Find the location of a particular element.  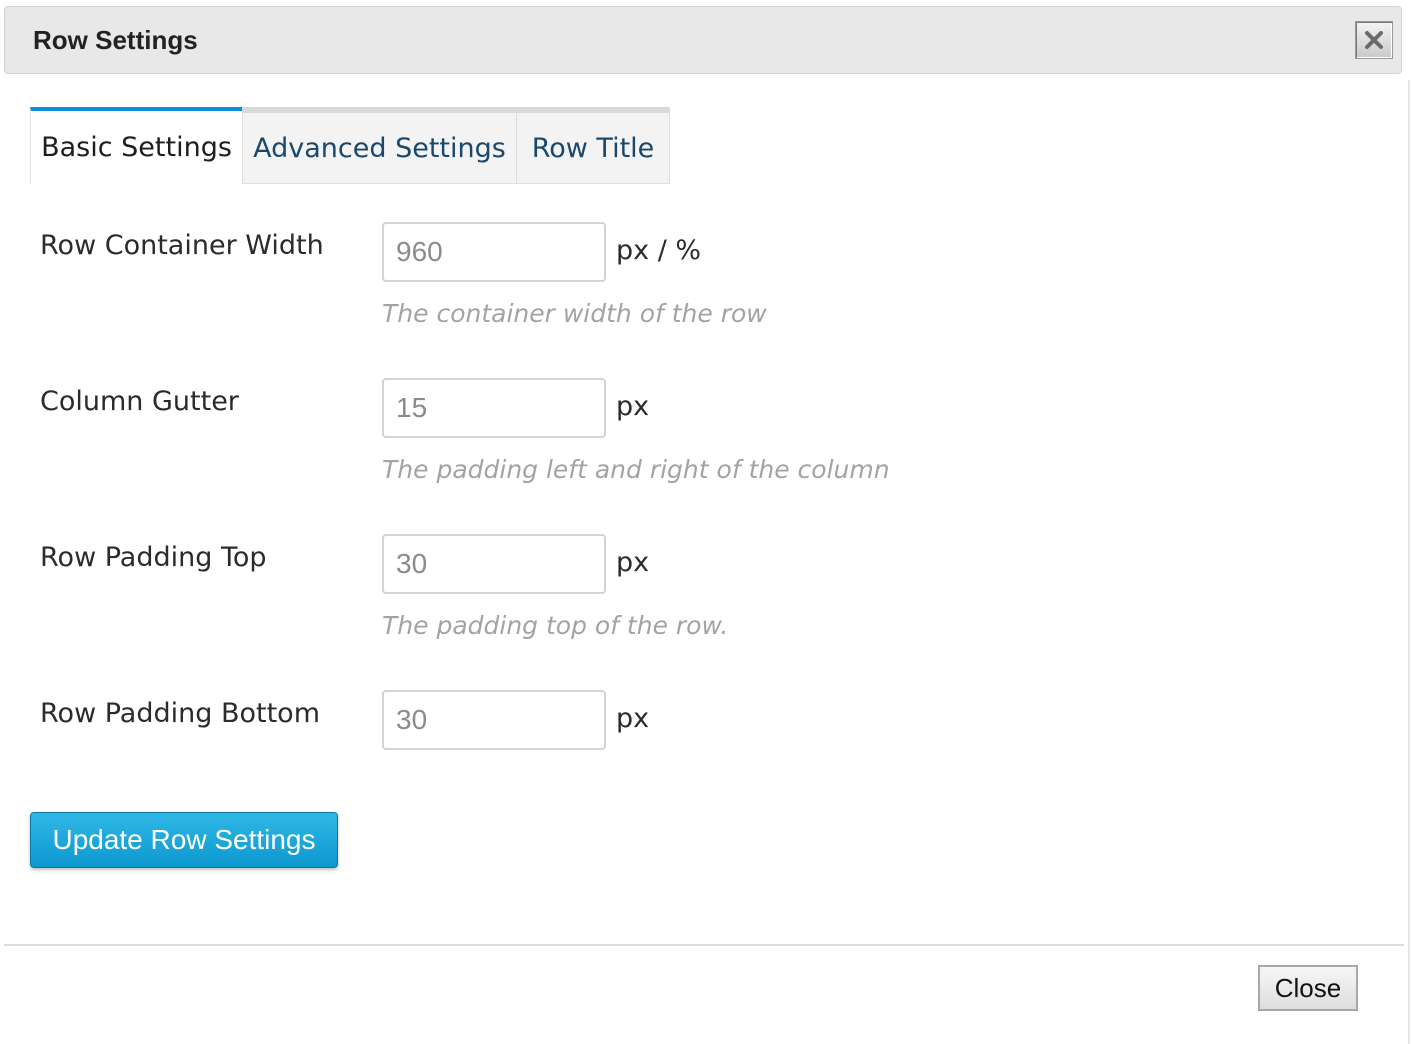

close-button: Close is located at coordinates (1308, 988).